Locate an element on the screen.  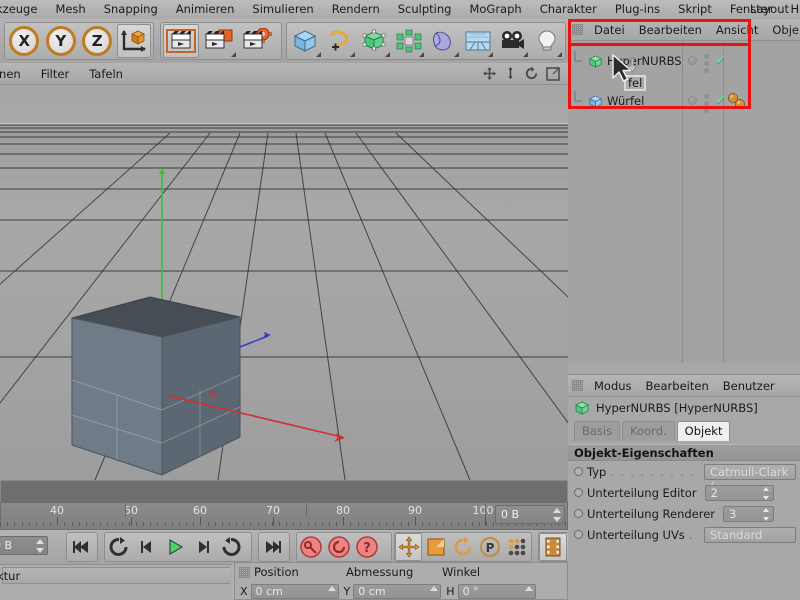
coord-size-y-stepper is located at coordinates (434, 588).